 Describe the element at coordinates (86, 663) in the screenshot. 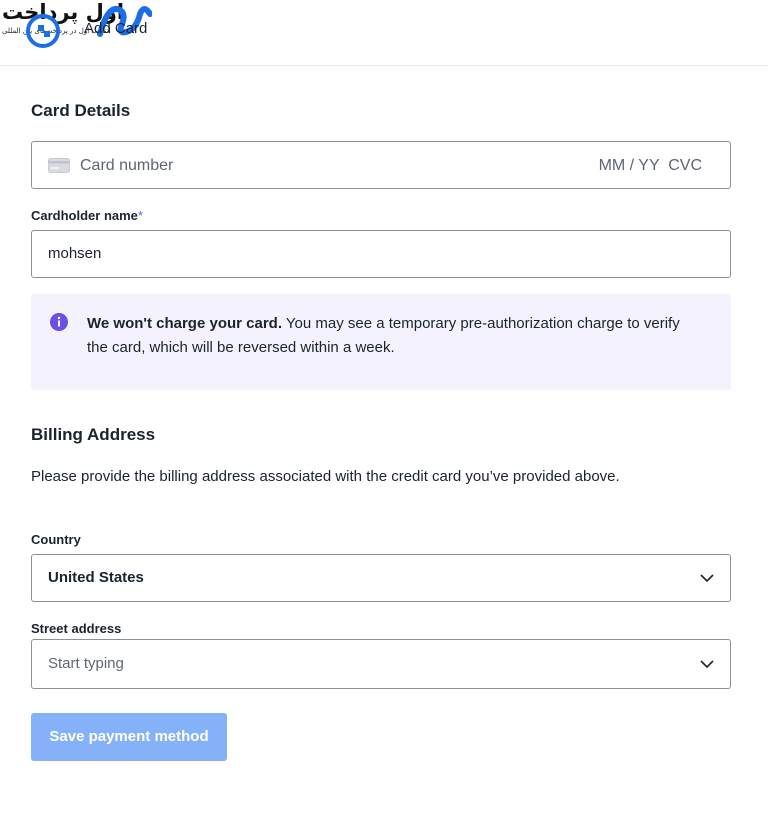

I see `street-address-placeholder: Start typing` at that location.